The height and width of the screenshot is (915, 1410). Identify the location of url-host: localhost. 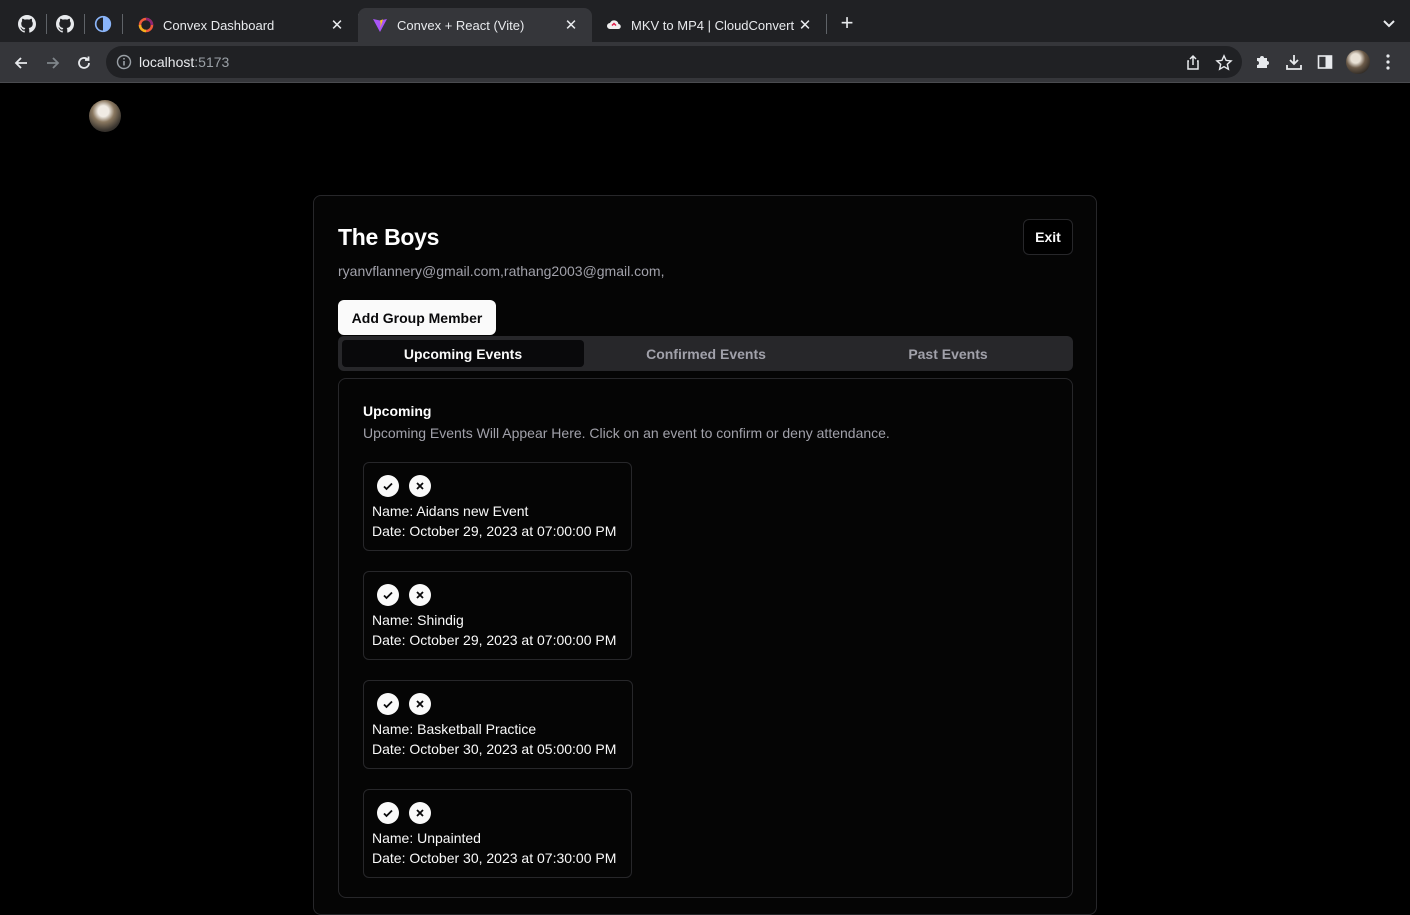
(167, 62).